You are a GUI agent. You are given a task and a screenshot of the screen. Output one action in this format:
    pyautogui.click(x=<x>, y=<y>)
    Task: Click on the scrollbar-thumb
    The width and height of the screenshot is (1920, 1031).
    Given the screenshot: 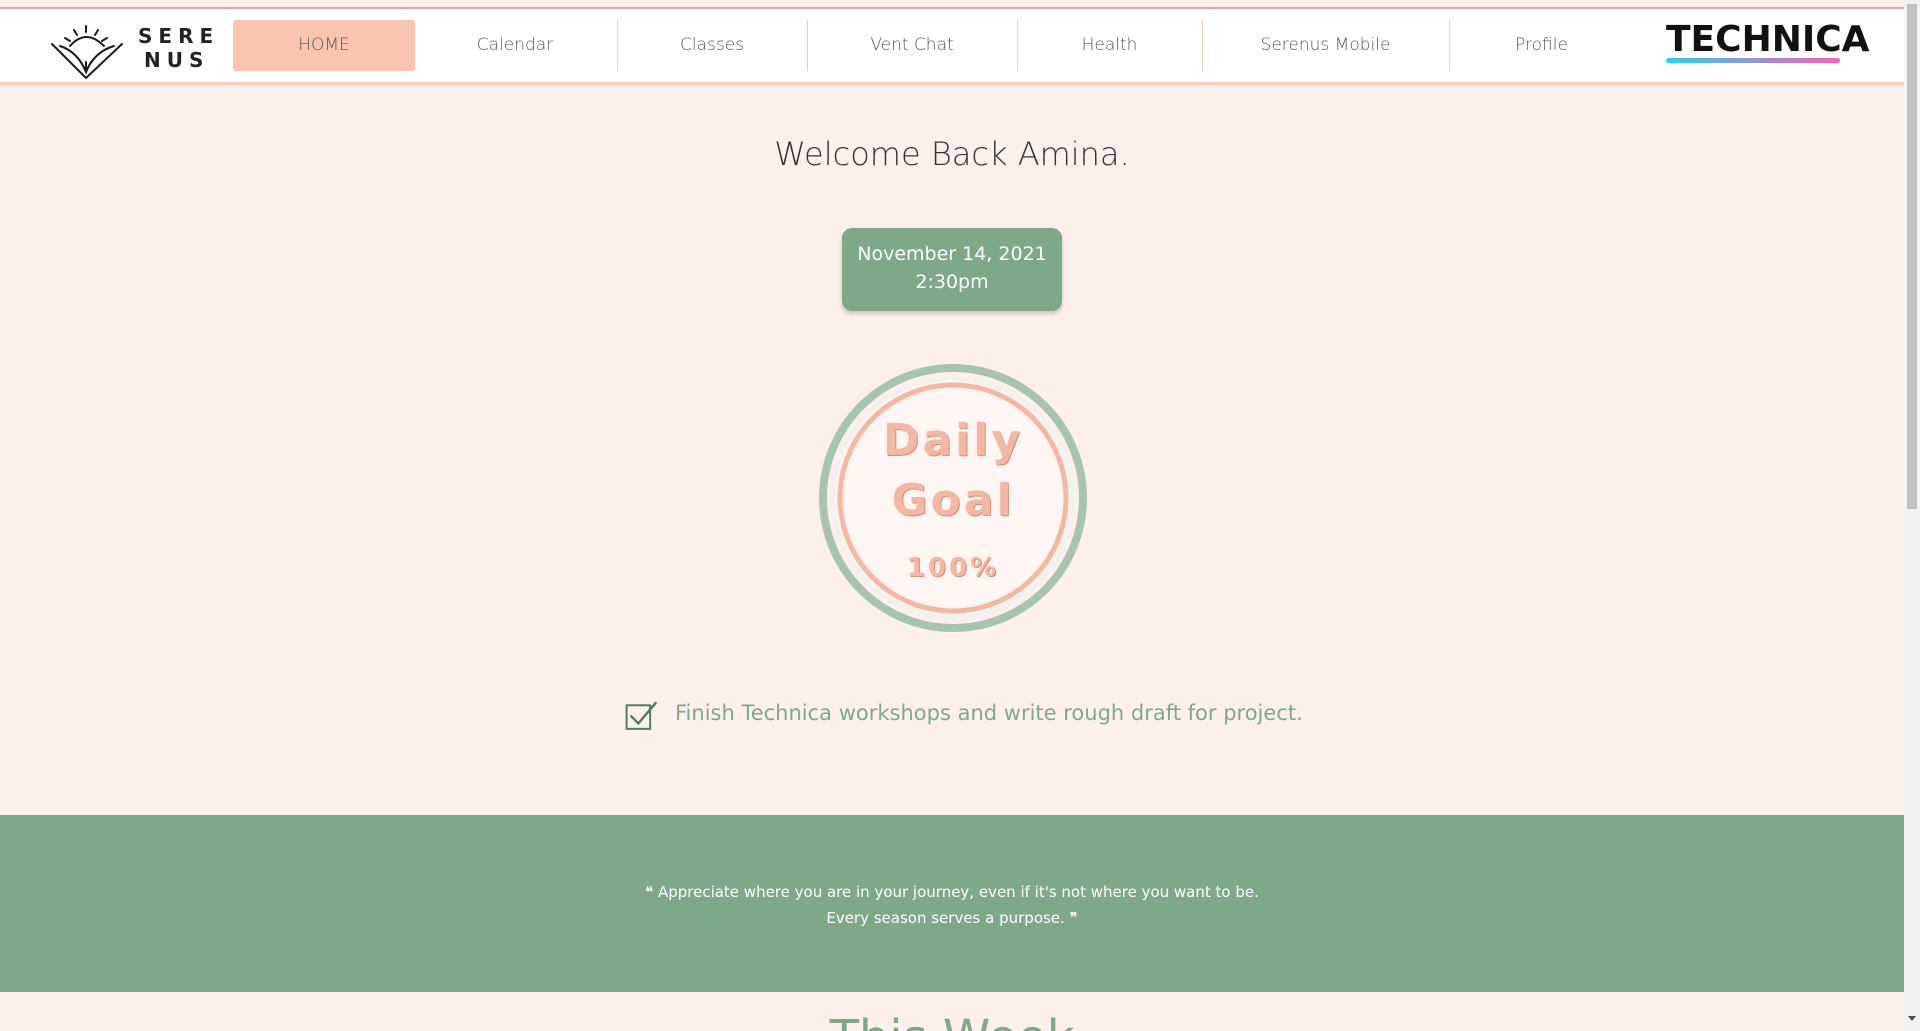 What is the action you would take?
    pyautogui.click(x=1912, y=256)
    